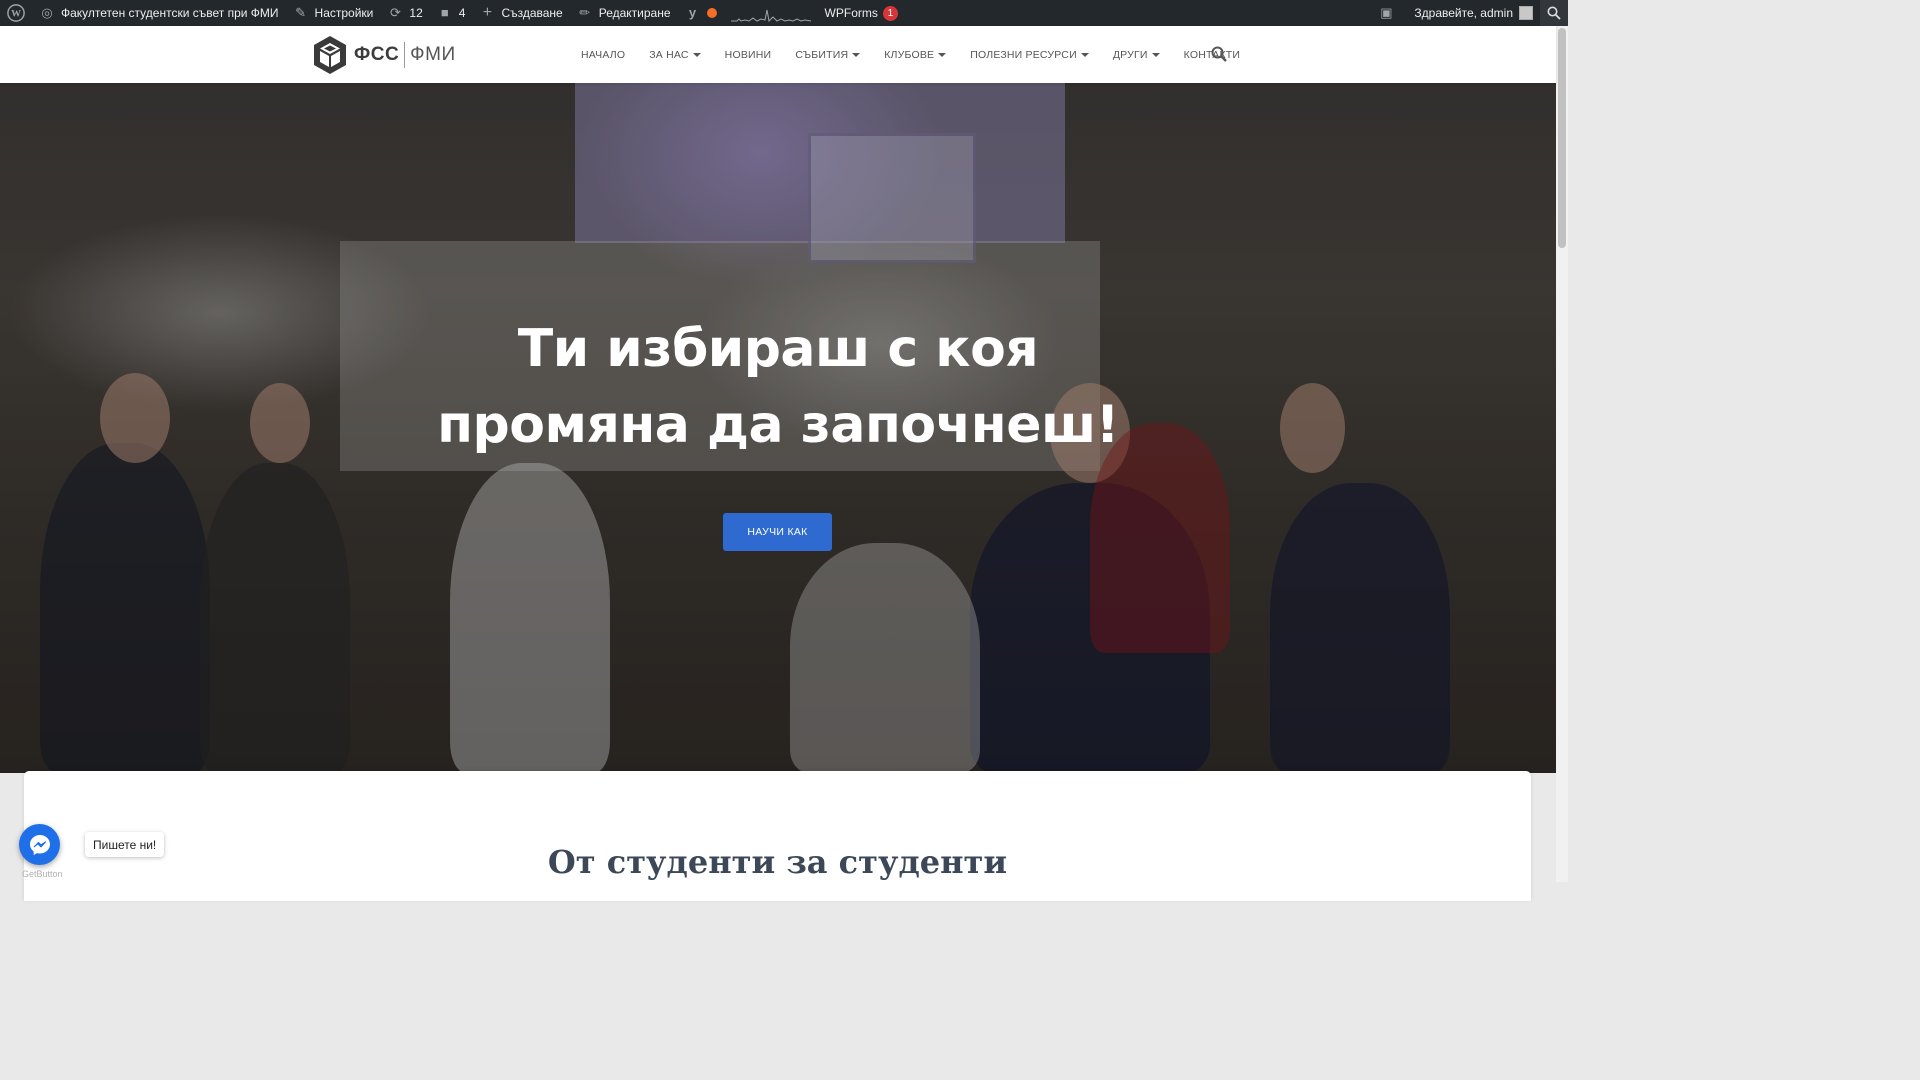  I want to click on new-content-link: + Създаване, so click(520, 13).